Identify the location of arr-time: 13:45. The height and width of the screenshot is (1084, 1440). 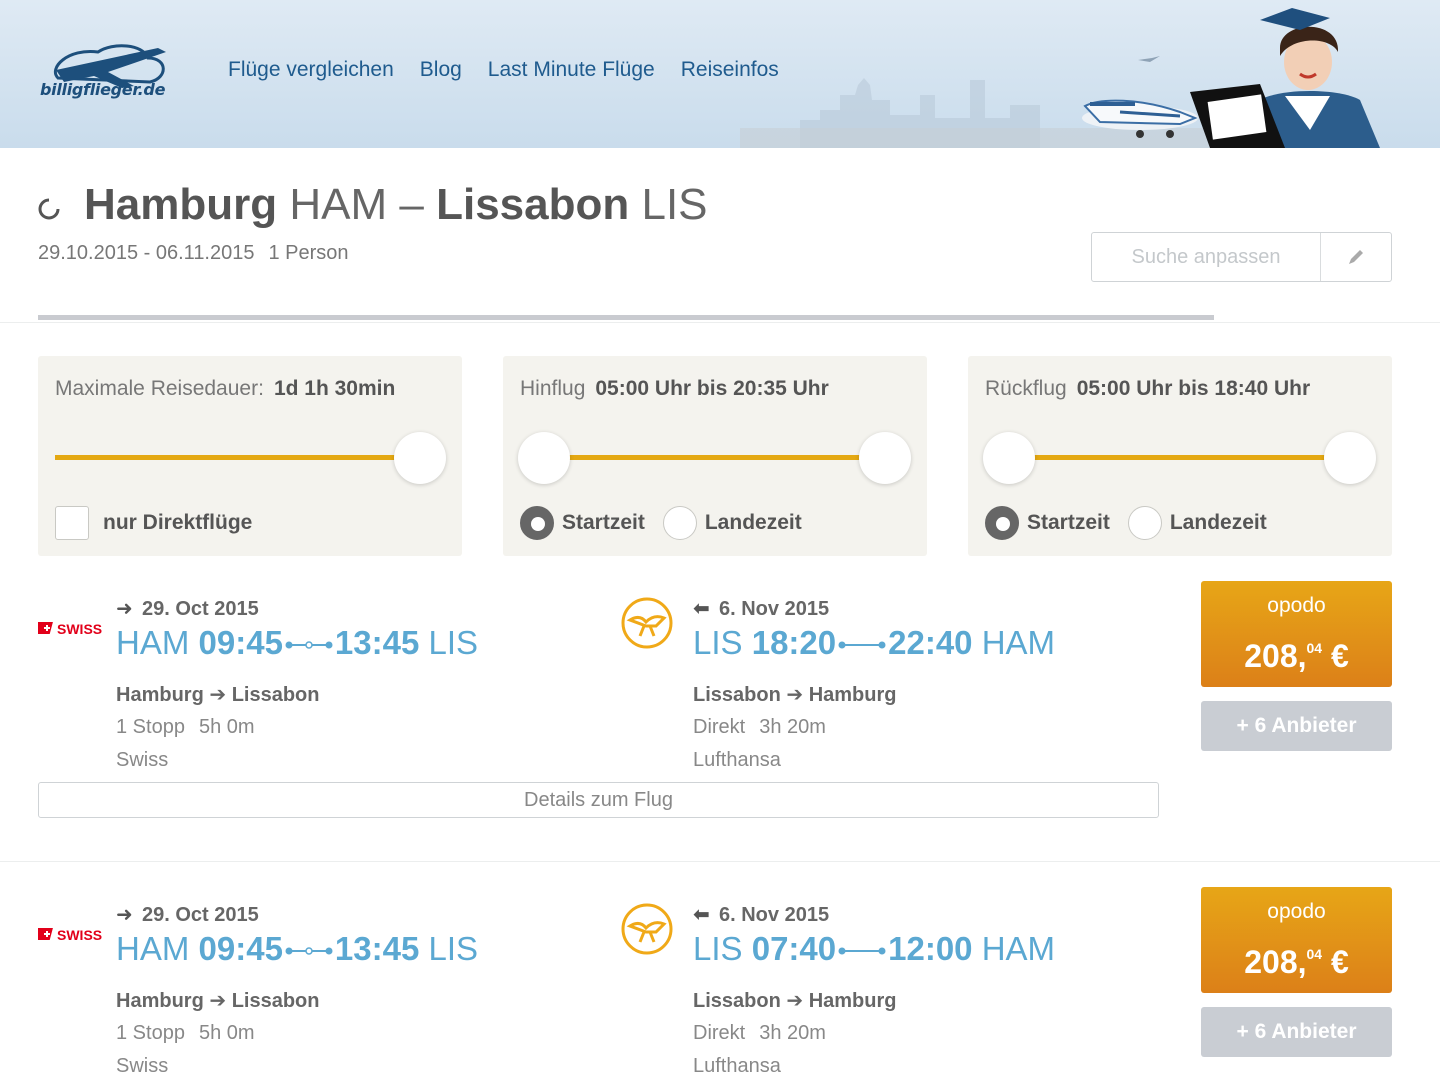
(377, 948).